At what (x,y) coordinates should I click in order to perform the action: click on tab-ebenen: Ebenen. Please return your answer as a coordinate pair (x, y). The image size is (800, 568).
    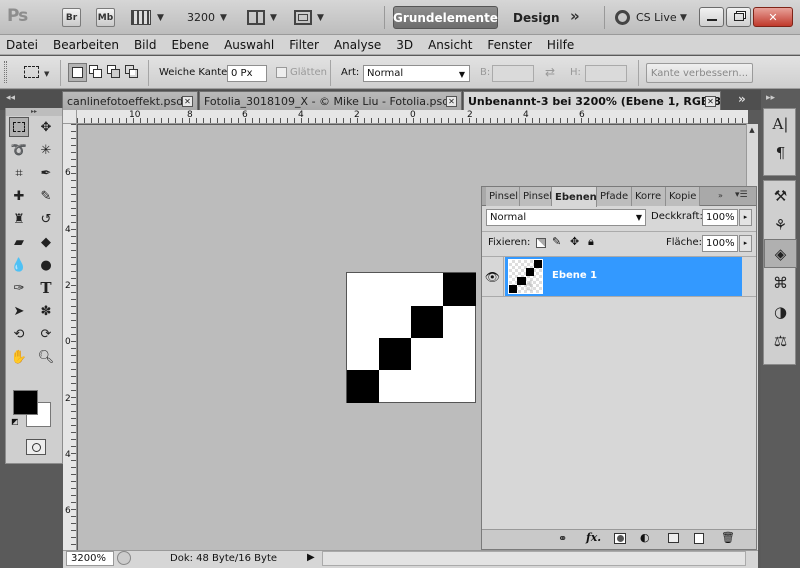
    Looking at the image, I should click on (574, 197).